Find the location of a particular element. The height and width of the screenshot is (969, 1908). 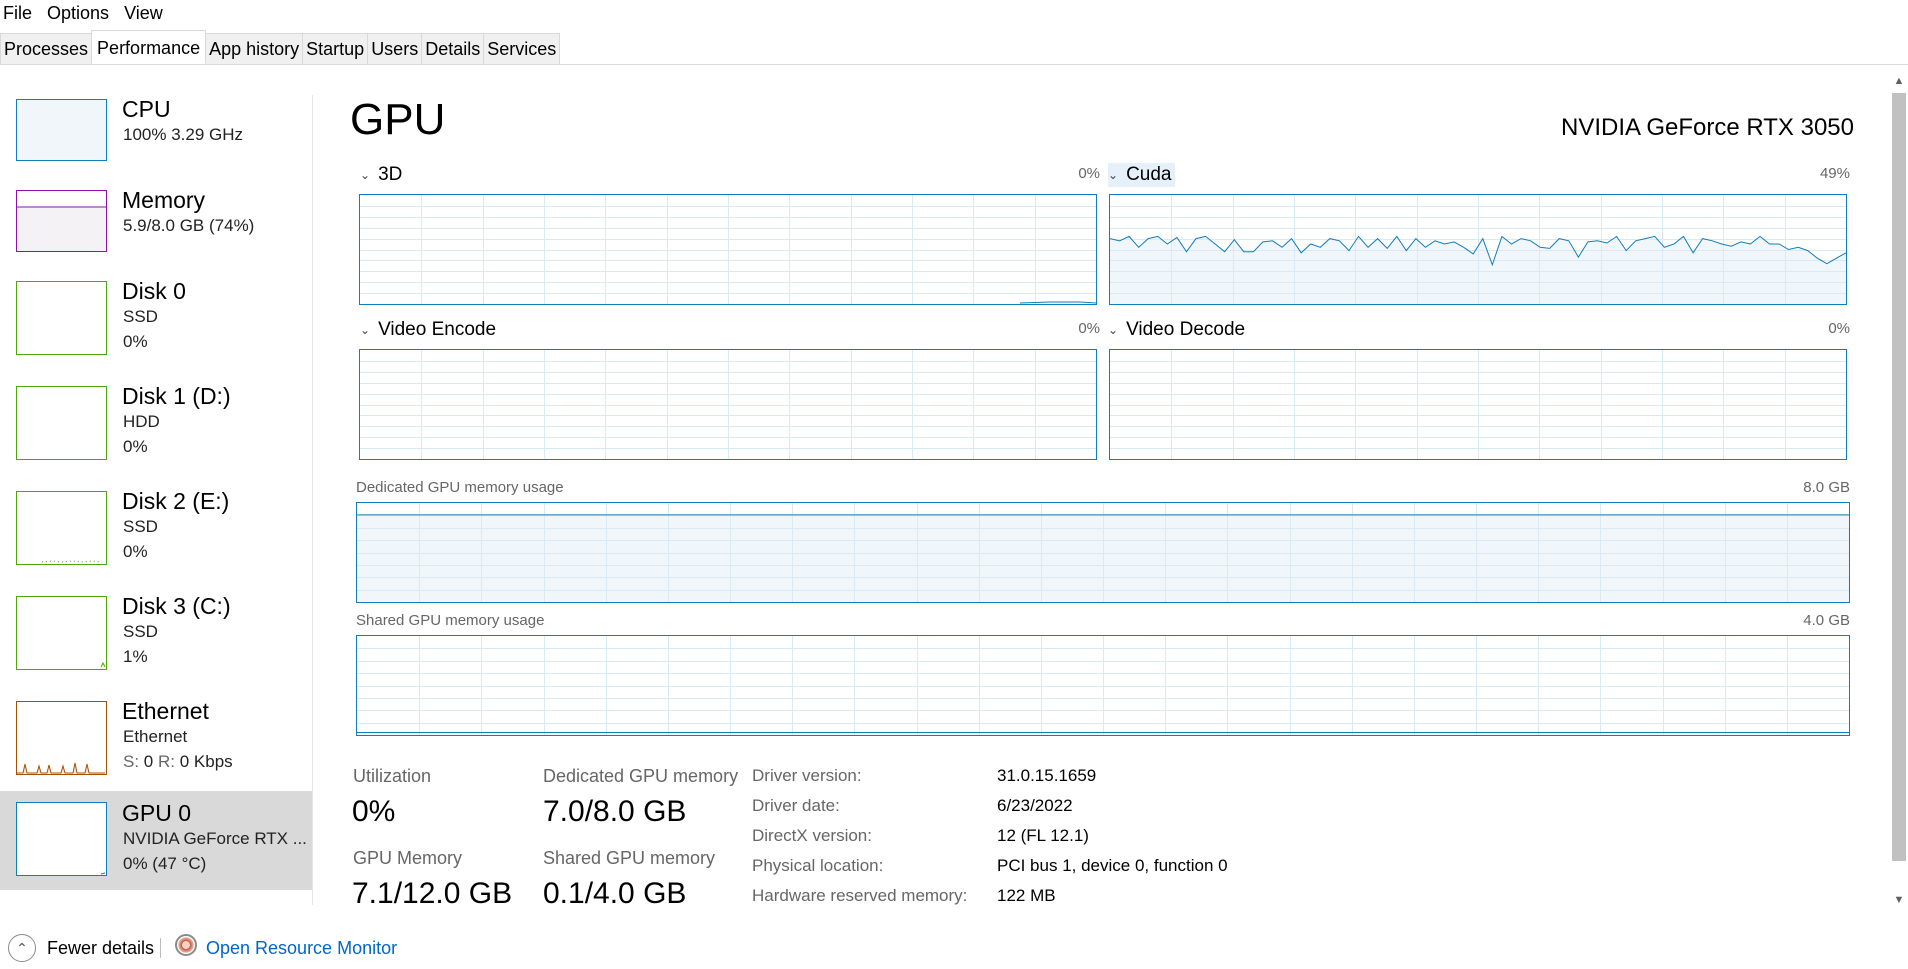

engine-selector-cuda: ⌄ Cuda is located at coordinates (1142, 175).